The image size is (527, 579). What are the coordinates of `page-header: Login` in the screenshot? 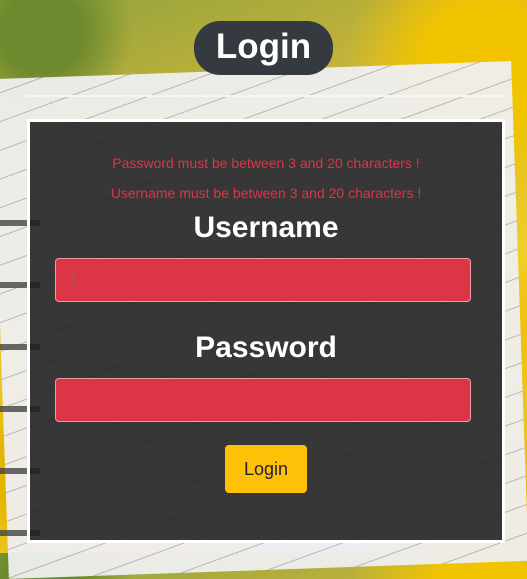 It's located at (263, 48).